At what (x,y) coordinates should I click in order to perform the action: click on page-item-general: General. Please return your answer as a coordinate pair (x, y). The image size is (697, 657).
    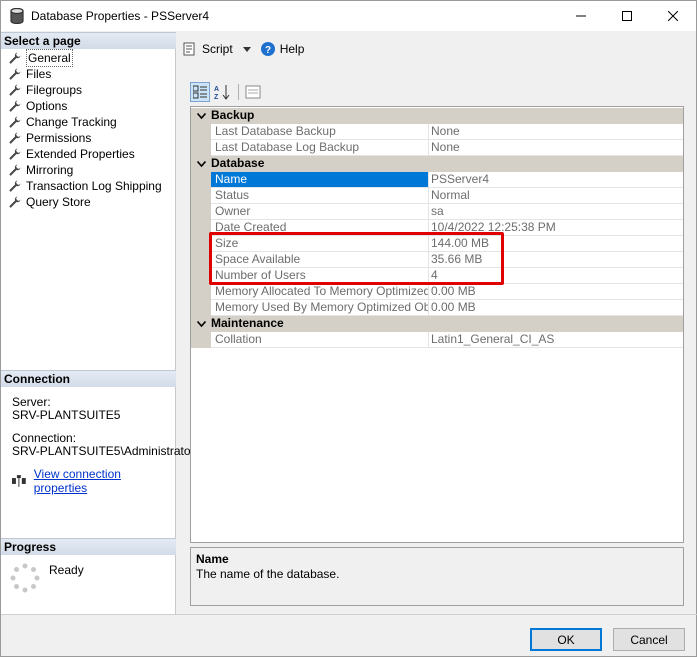
    Looking at the image, I should click on (88, 58).